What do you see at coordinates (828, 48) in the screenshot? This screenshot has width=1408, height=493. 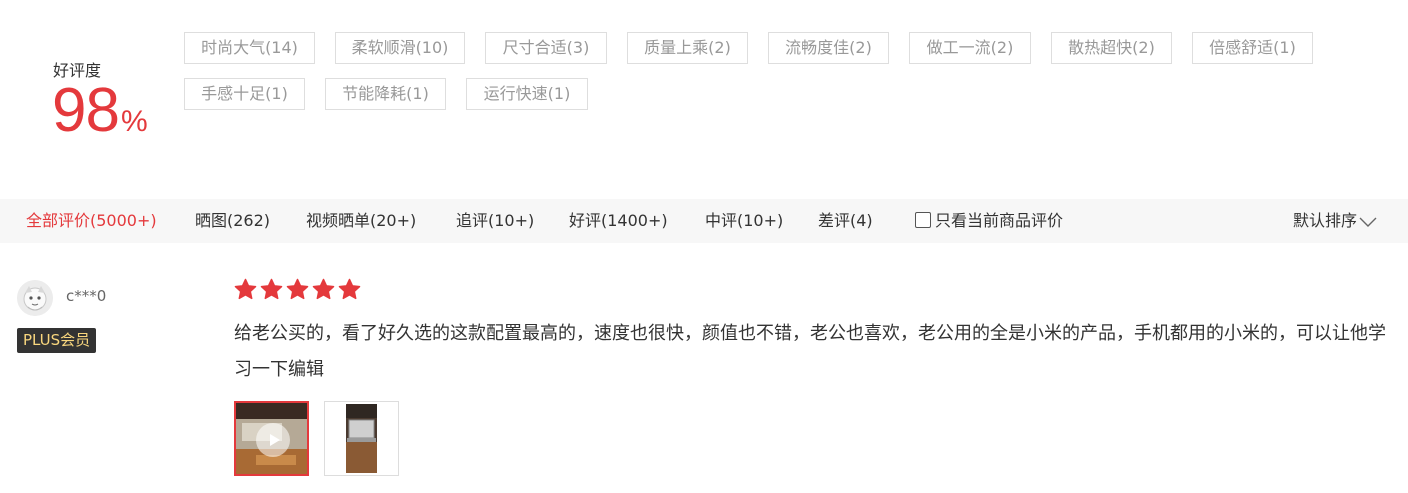 I see `tag-item: 流畅度佳(2)` at bounding box center [828, 48].